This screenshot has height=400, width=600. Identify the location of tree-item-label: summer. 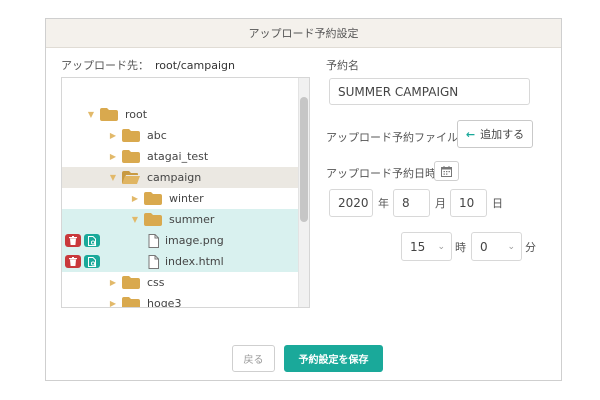
(192, 219).